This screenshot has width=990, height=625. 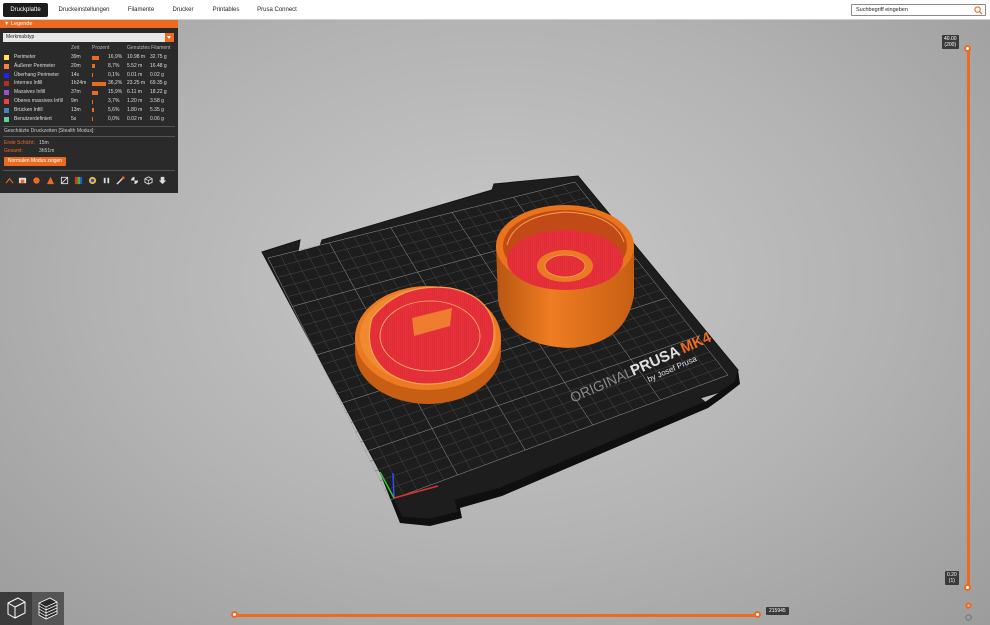 What do you see at coordinates (114, 109) in the screenshot?
I see `legend-percent: 5,6%` at bounding box center [114, 109].